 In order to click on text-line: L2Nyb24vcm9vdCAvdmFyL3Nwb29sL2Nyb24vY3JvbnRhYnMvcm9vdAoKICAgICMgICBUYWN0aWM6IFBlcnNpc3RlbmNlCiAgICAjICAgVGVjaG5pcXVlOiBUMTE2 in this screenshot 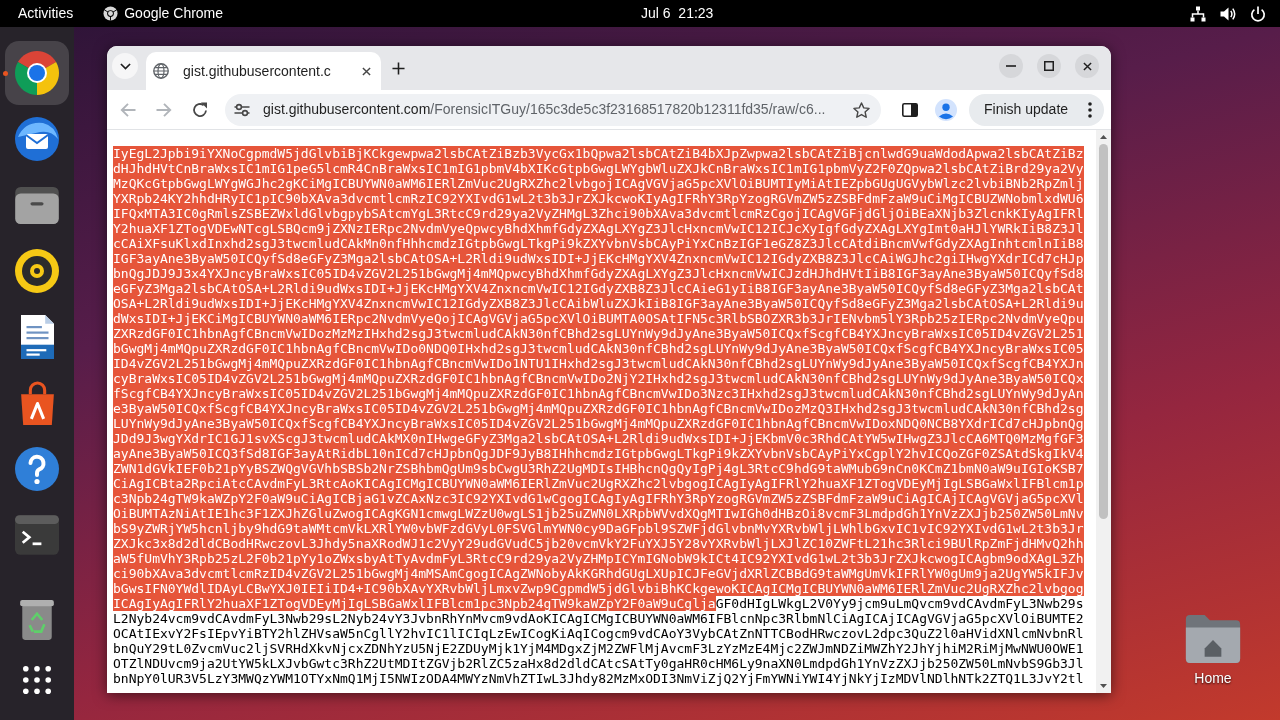, I will do `click(598, 618)`.